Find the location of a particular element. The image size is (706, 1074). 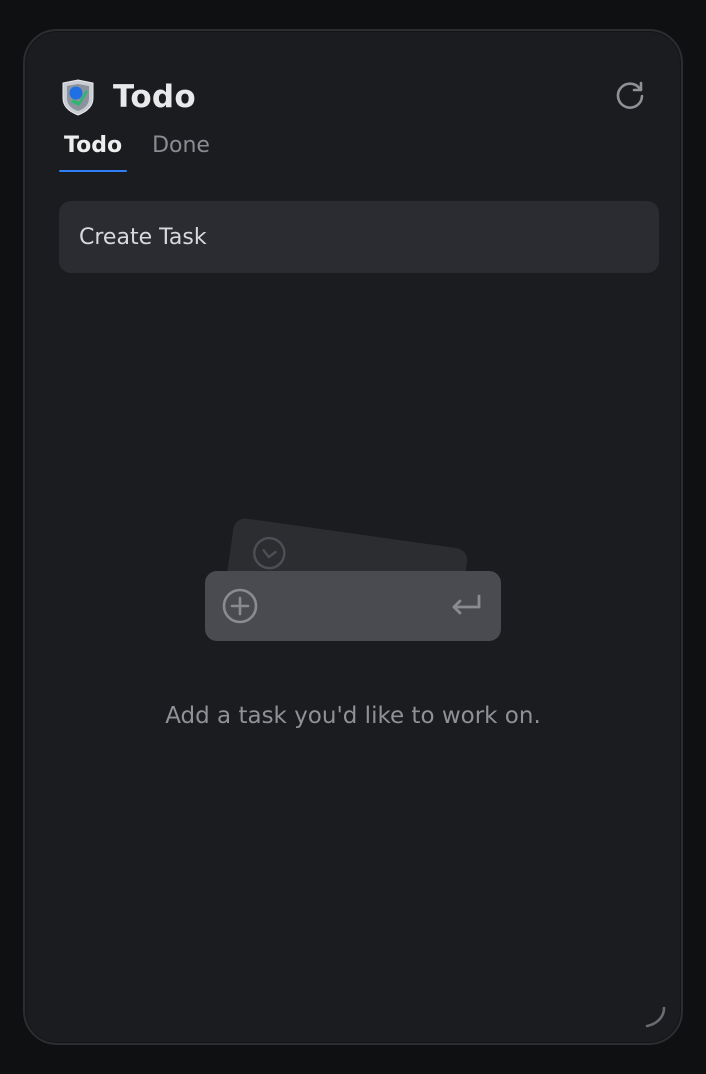

empty-state-illustration is located at coordinates (355, 579).